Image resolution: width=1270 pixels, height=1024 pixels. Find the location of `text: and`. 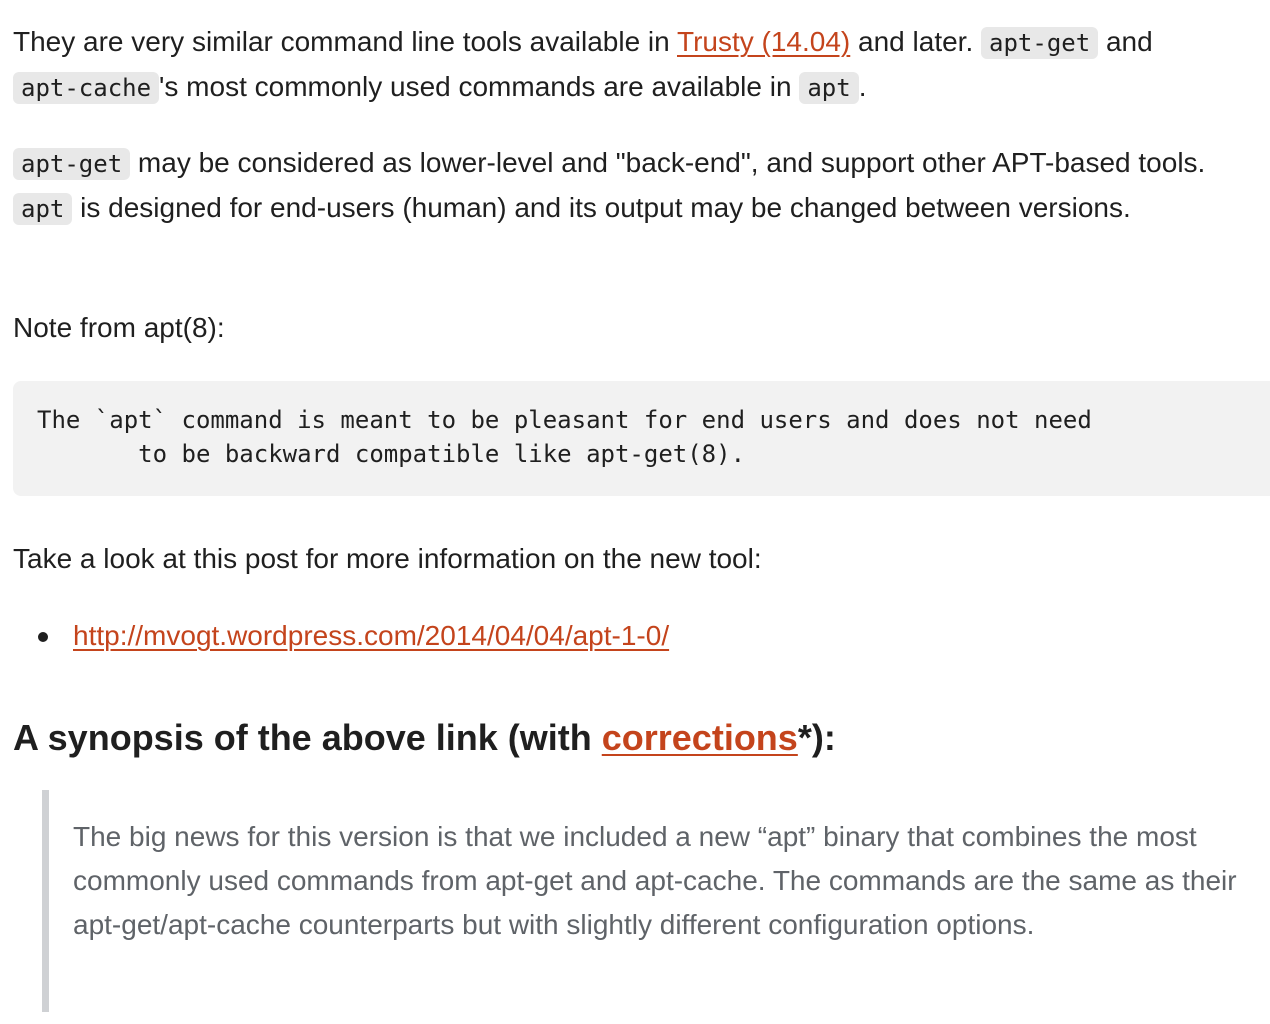

text: and is located at coordinates (1125, 41).